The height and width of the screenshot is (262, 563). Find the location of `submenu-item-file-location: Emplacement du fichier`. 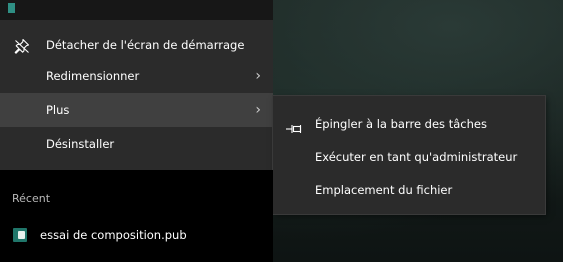

submenu-item-file-location: Emplacement du fichier is located at coordinates (409, 190).